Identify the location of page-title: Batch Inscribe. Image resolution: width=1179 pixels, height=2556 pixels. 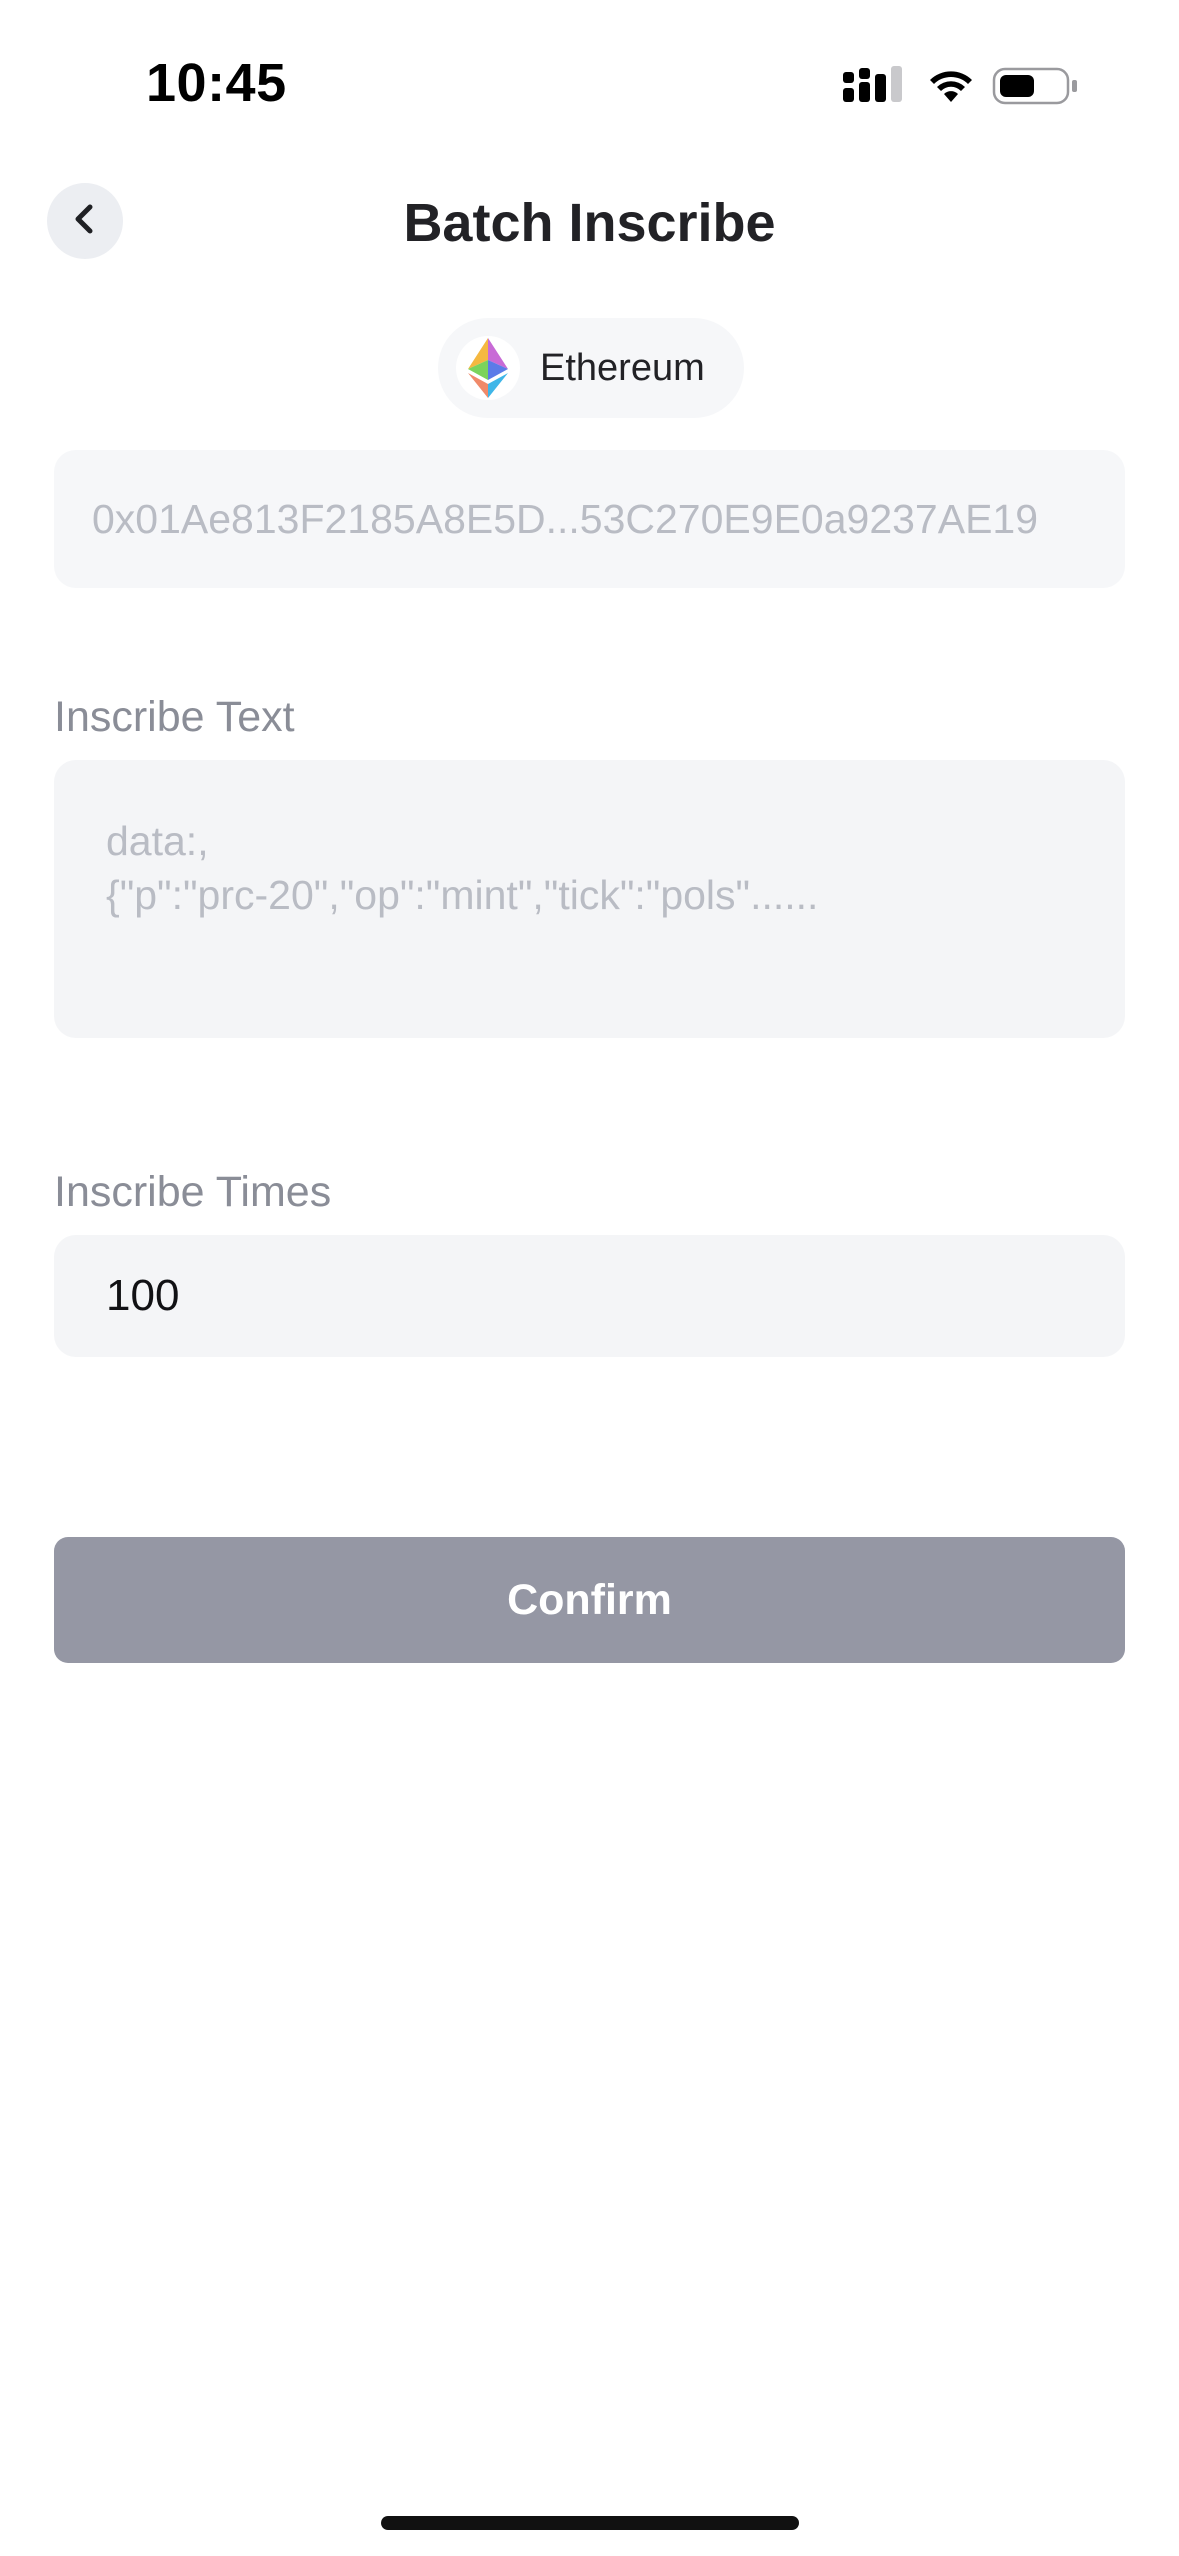
(589, 223).